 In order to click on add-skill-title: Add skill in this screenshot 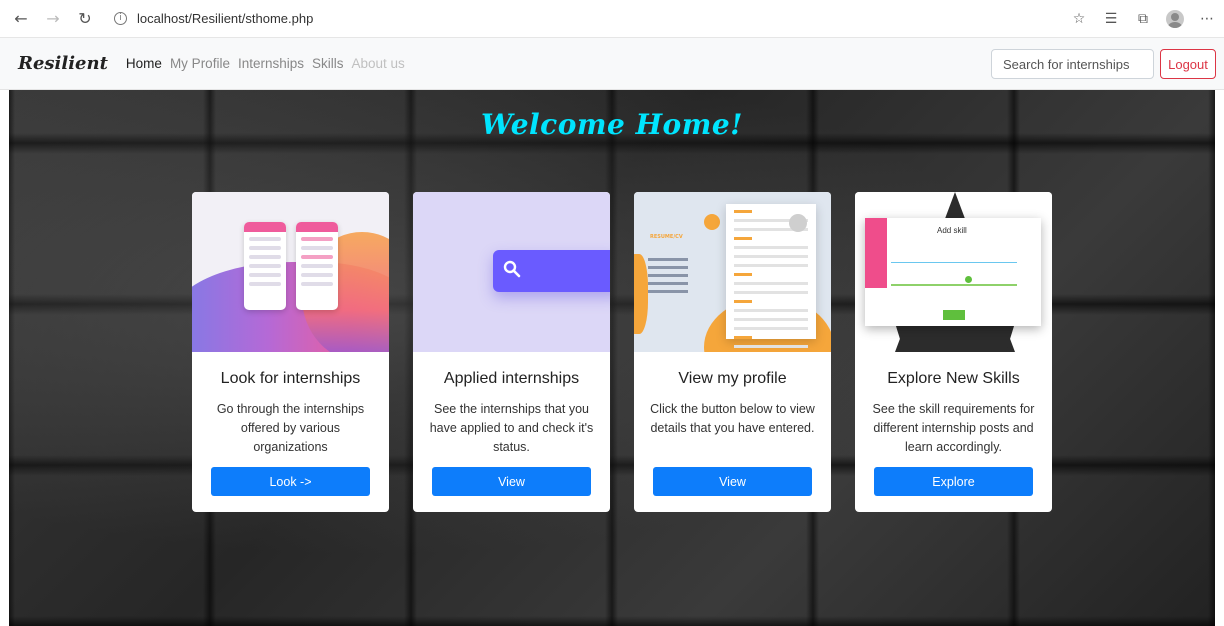, I will do `click(952, 230)`.